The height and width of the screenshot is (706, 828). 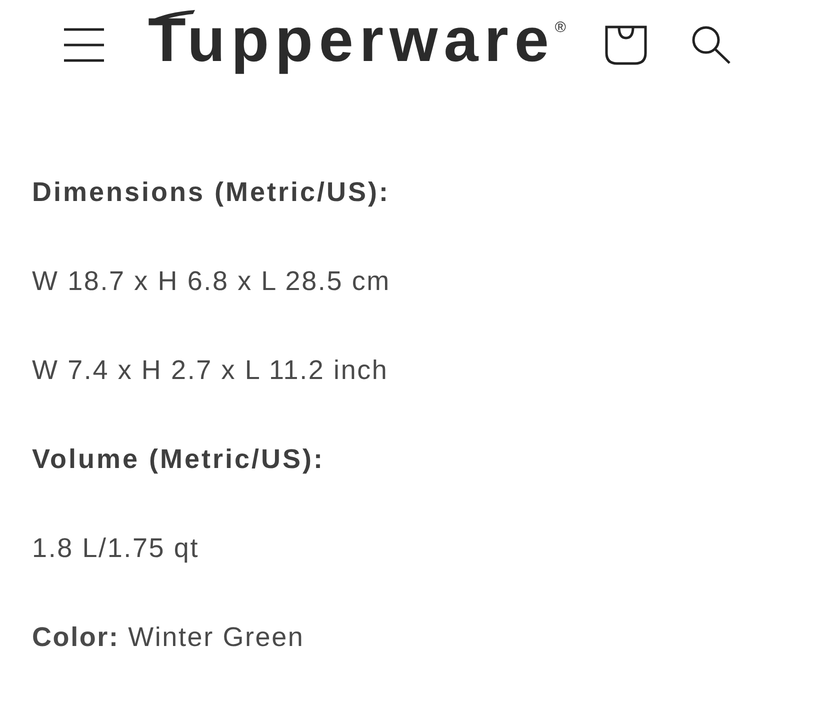 What do you see at coordinates (211, 281) in the screenshot?
I see `spec-value: W 18.7 x H 6.8 x L 28.5 cm` at bounding box center [211, 281].